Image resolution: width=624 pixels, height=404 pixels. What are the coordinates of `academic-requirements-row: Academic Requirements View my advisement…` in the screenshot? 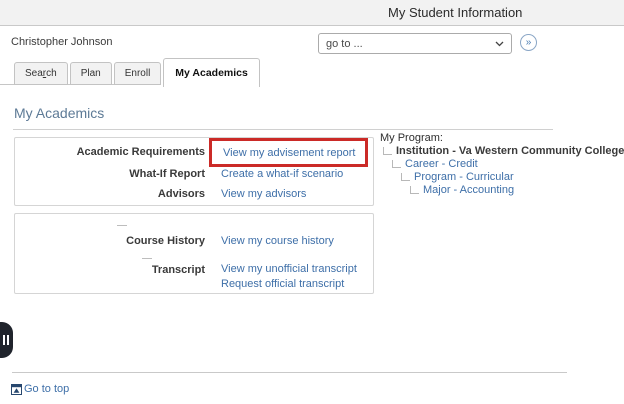 It's located at (194, 152).